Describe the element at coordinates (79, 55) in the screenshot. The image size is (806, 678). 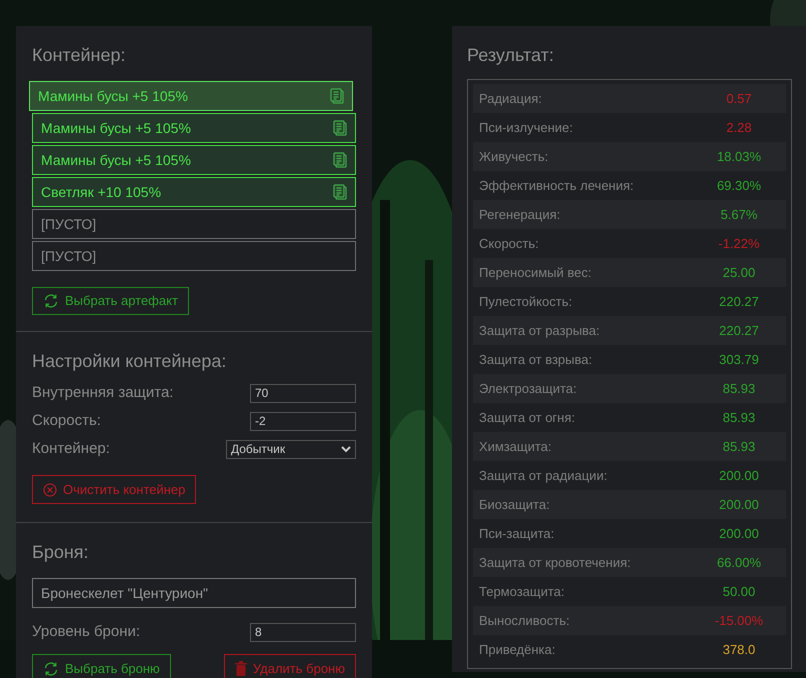
I see `section-title: Контейнер:` at that location.